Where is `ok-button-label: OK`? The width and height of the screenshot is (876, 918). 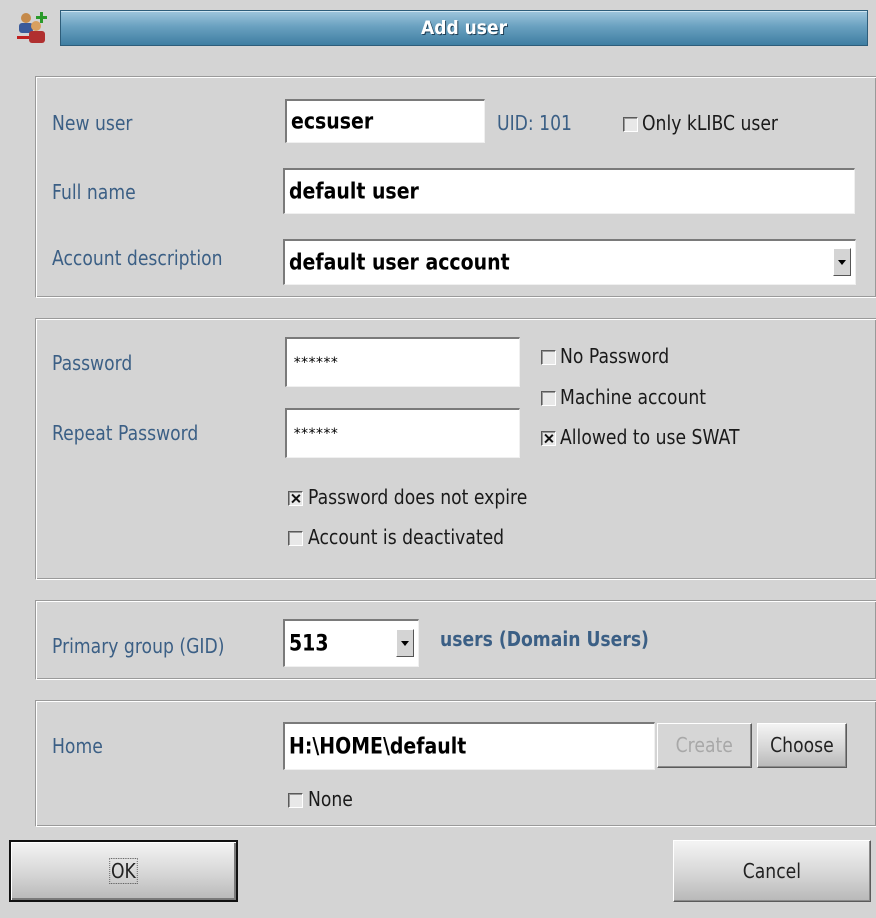 ok-button-label: OK is located at coordinates (123, 871).